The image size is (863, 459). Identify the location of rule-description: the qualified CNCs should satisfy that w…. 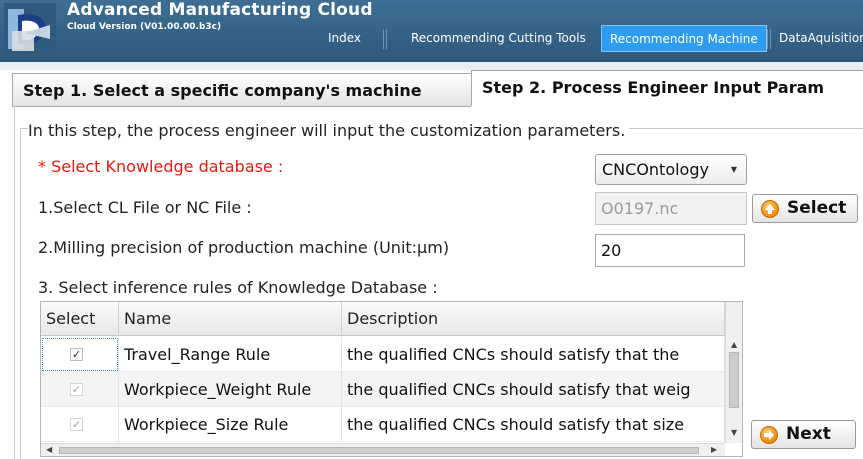
(533, 389).